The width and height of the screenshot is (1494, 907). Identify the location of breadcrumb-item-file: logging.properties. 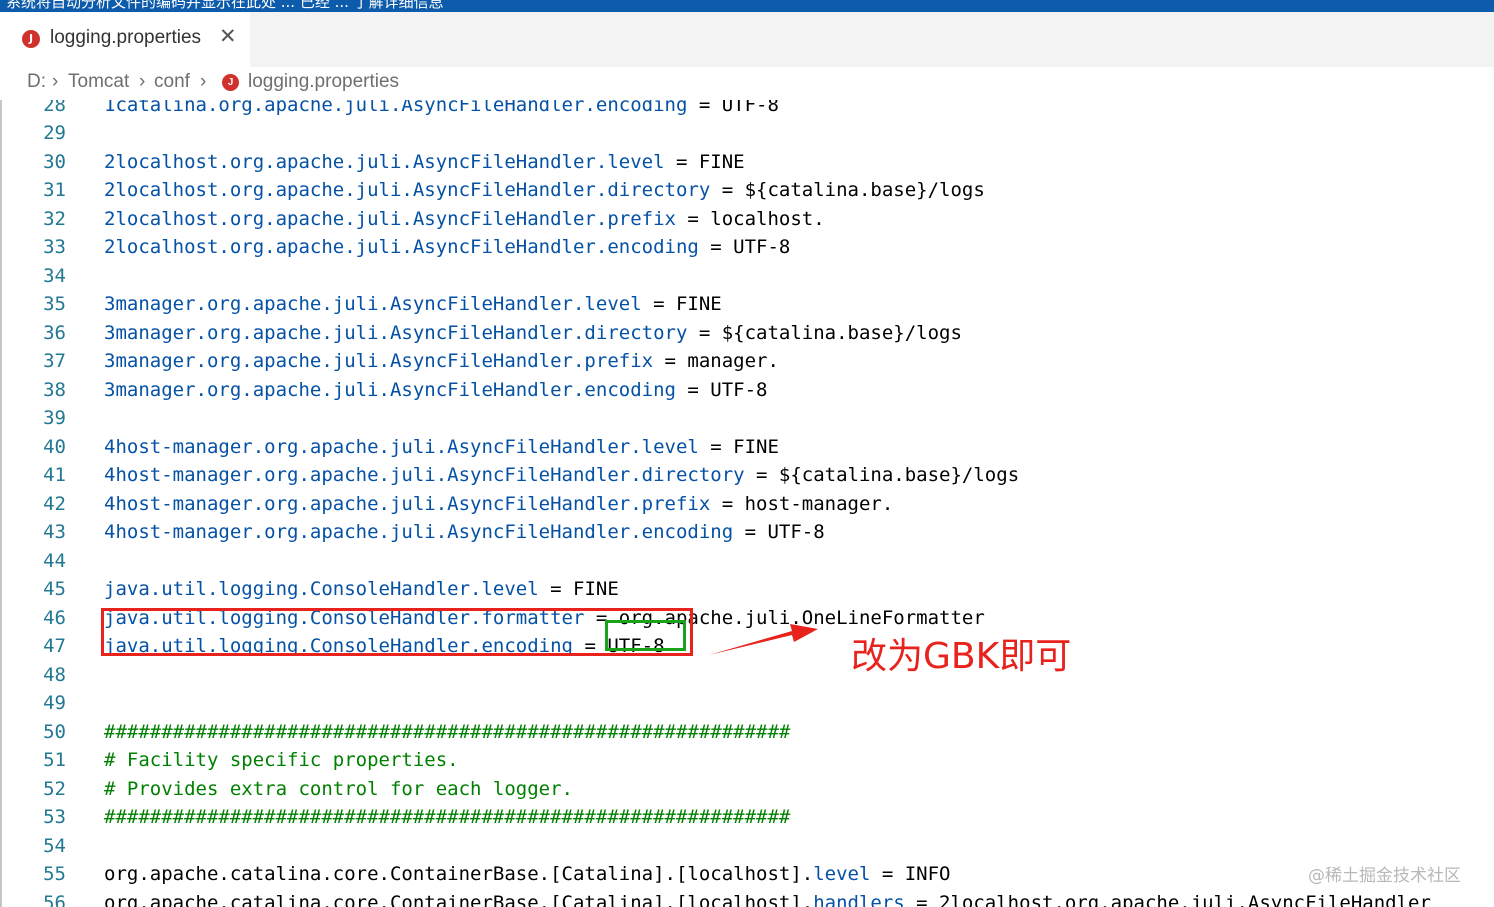
(323, 82).